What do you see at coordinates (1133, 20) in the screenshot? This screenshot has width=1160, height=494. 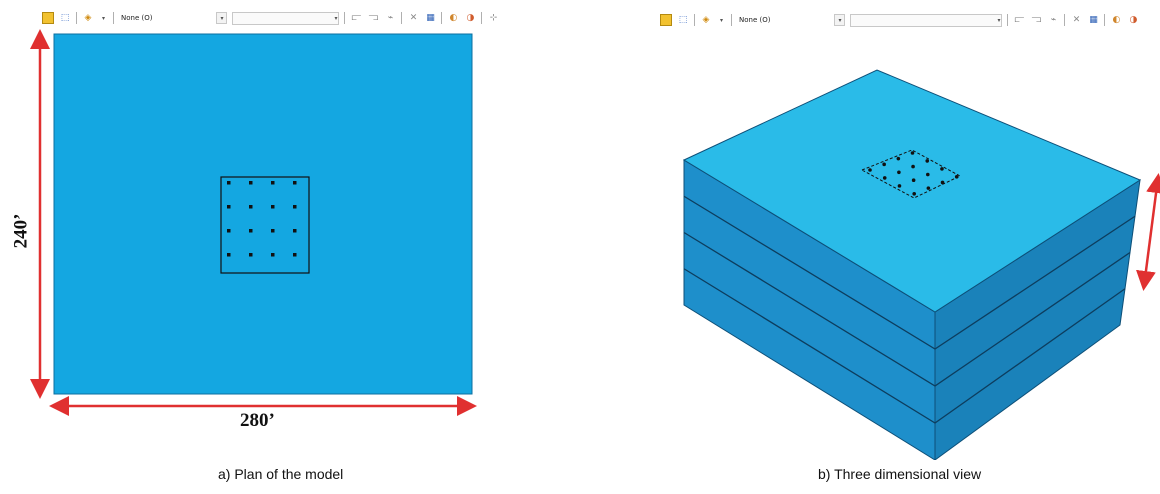 I see `fix-icon: ◑` at bounding box center [1133, 20].